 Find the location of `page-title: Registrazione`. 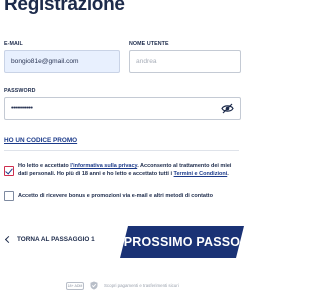

page-title: Registrazione is located at coordinates (64, 7).